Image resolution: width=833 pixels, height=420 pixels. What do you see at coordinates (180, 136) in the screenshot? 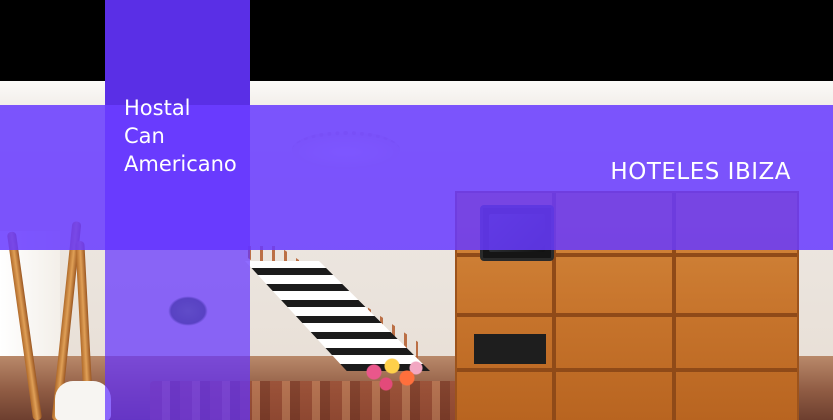
I see `hotel-name-title: Hostal Can Americano` at bounding box center [180, 136].